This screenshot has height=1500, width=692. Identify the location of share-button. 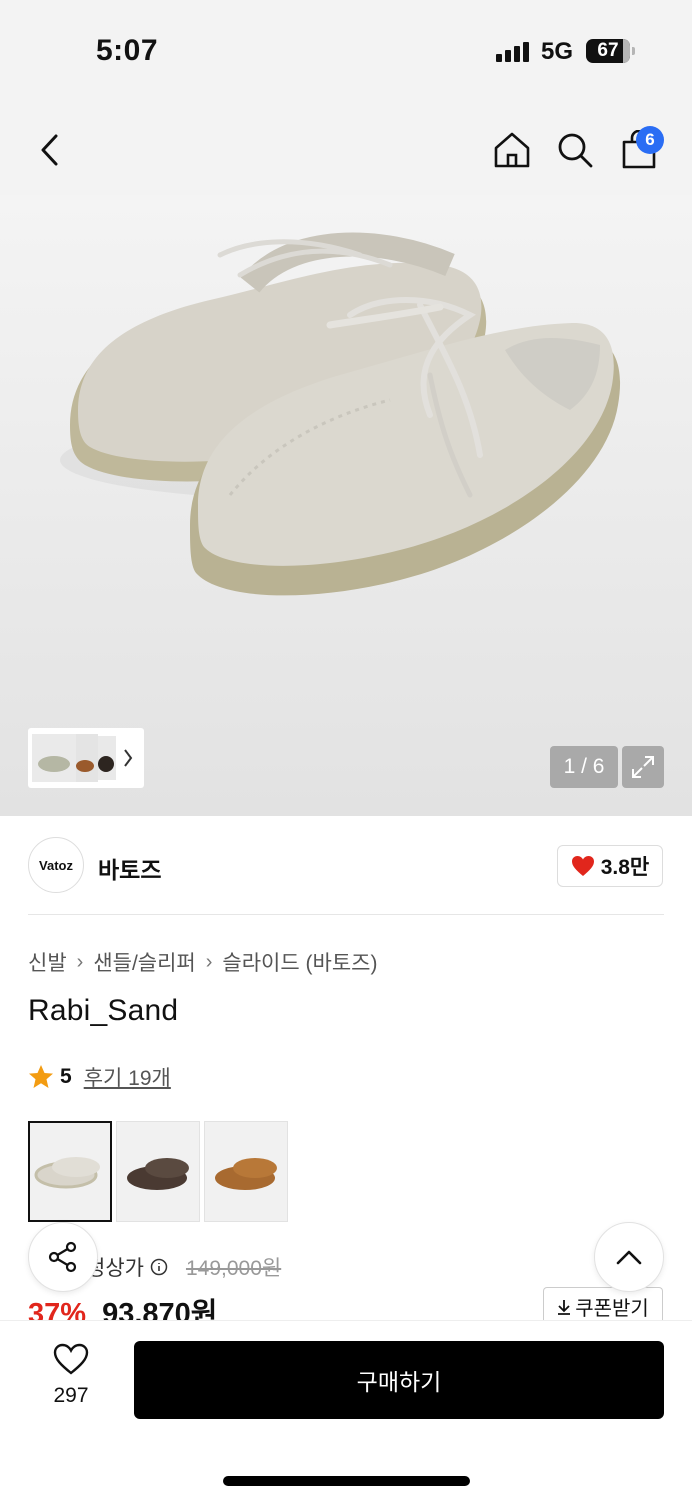
(63, 1257).